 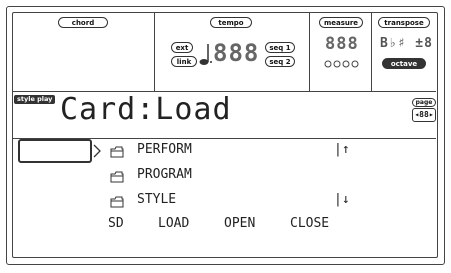 I want to click on sd-device-button: SD, so click(x=116, y=223).